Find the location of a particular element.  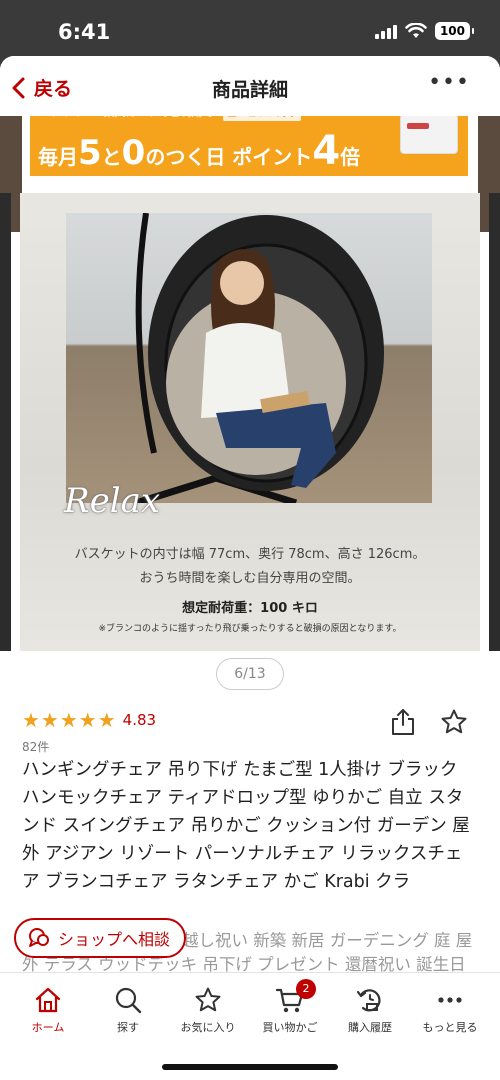

rating-summary: ★★★★★ 4.83 is located at coordinates (89, 720).